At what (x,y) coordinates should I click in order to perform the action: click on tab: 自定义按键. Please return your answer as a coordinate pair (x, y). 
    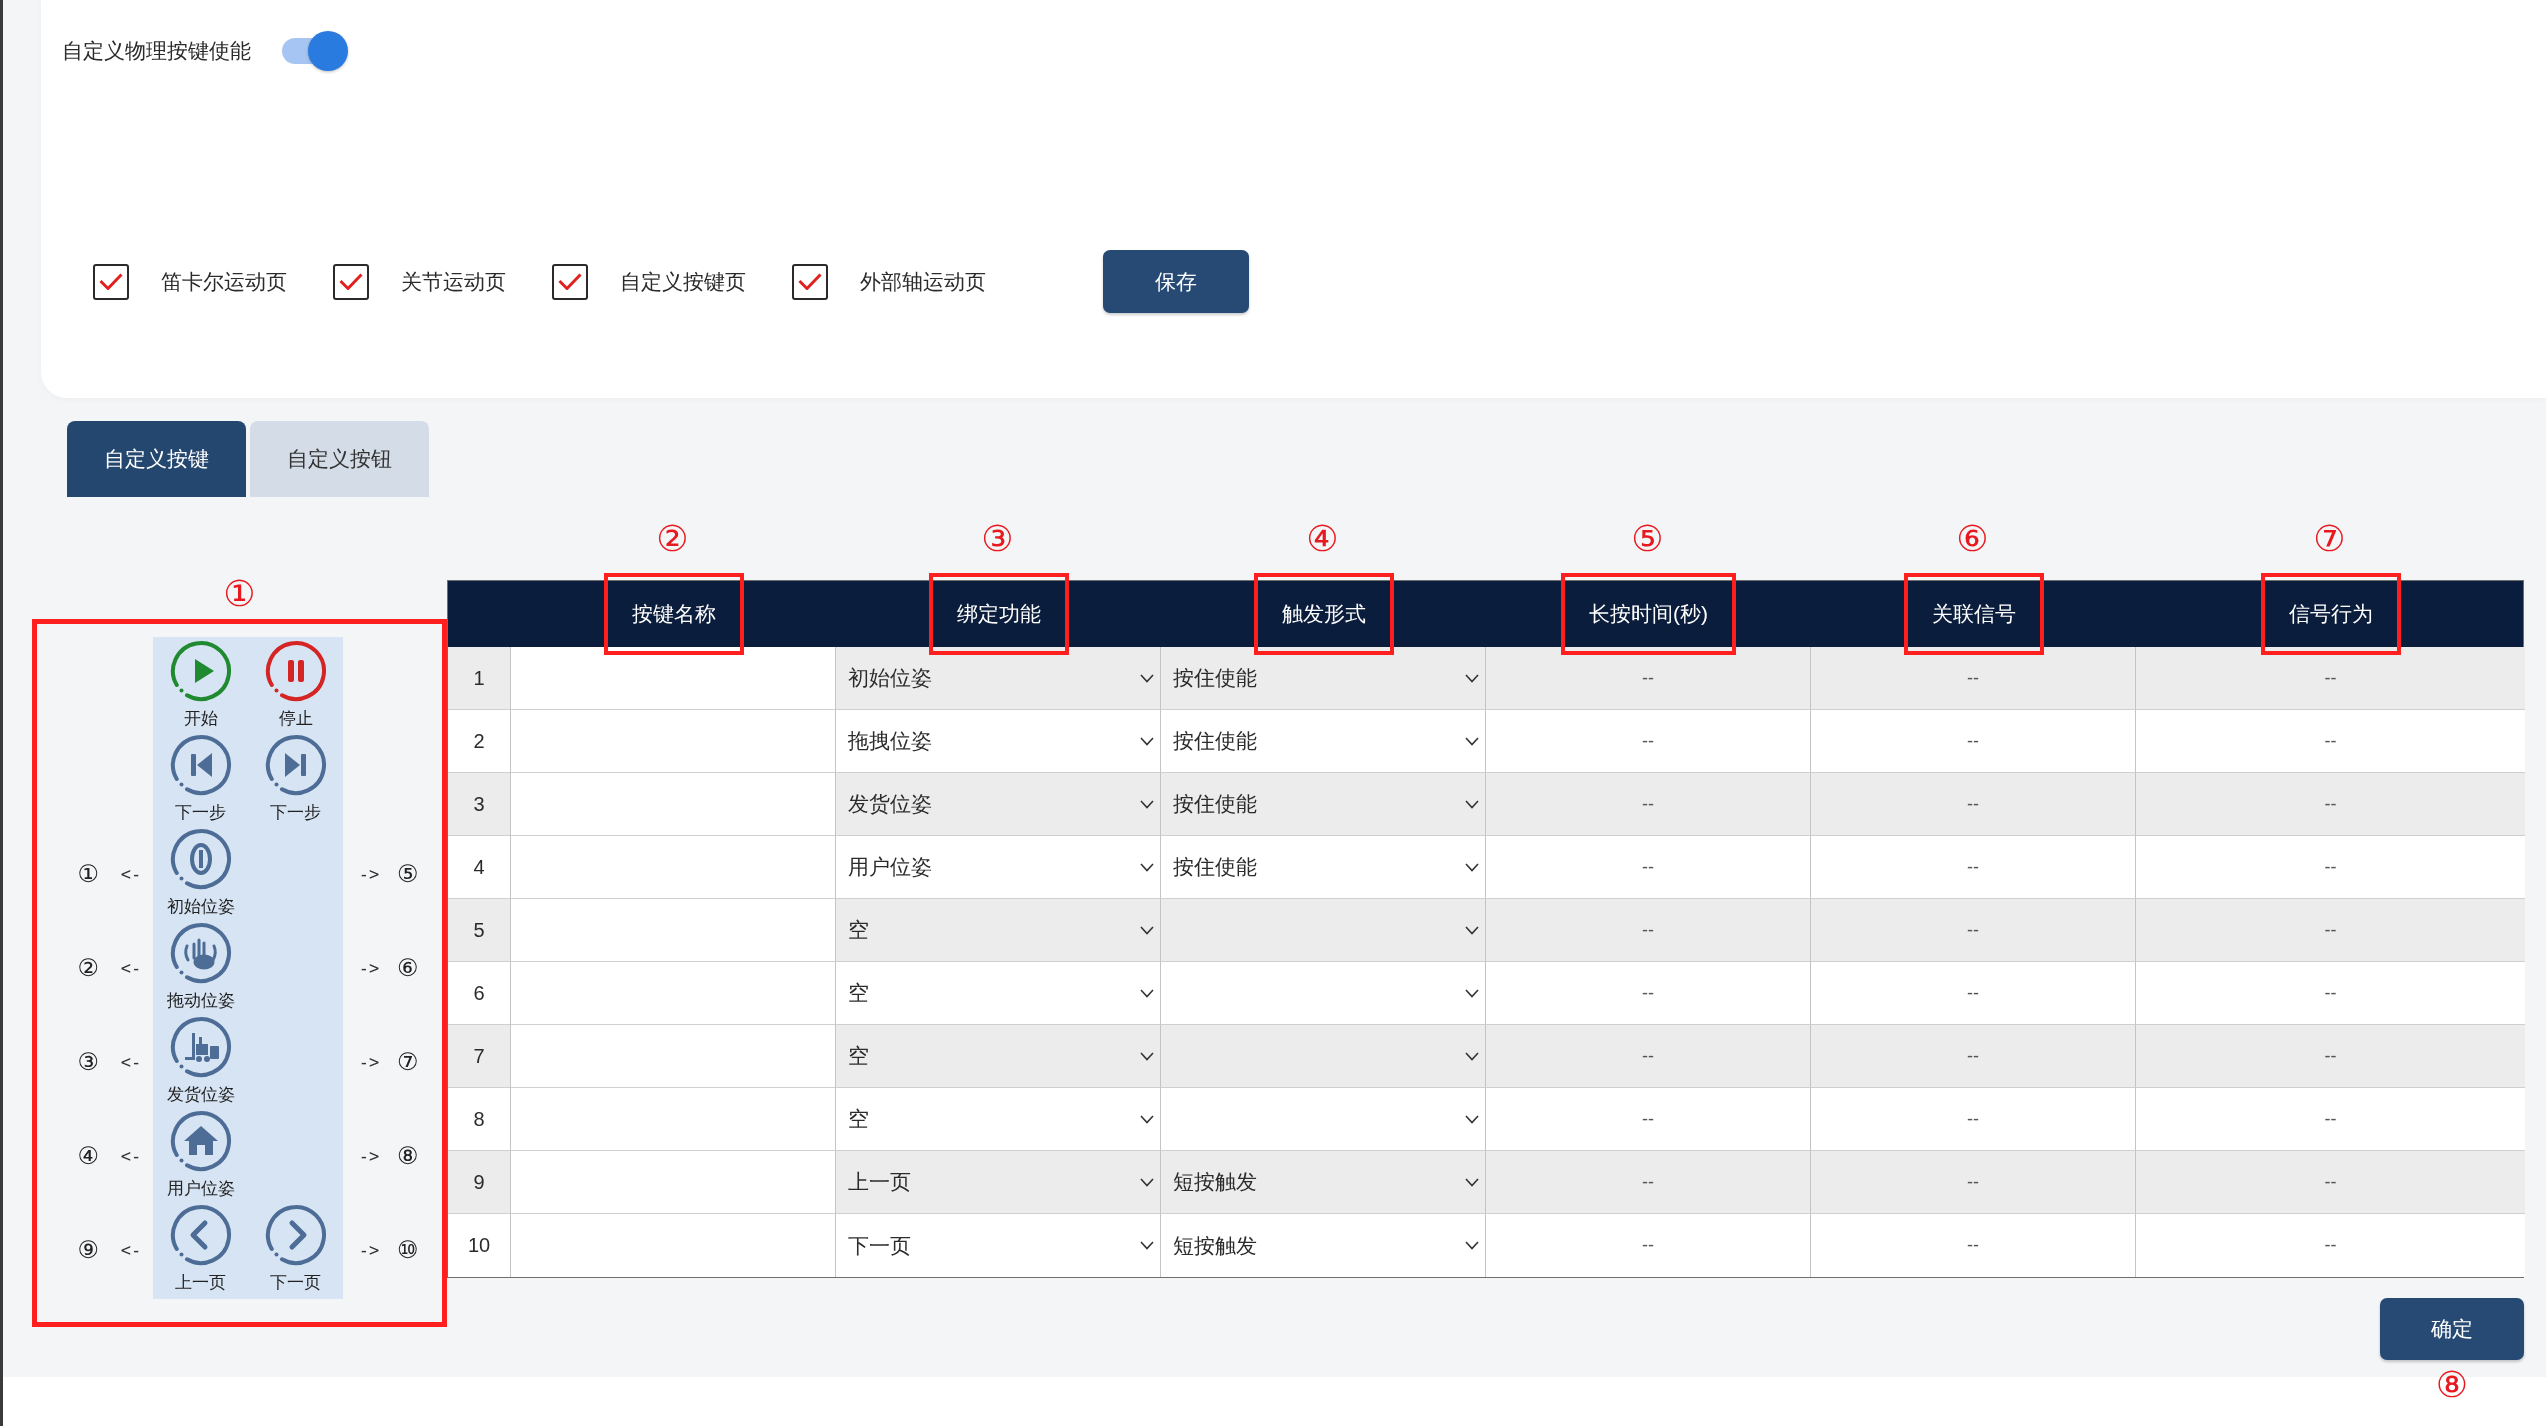
    Looking at the image, I should click on (156, 459).